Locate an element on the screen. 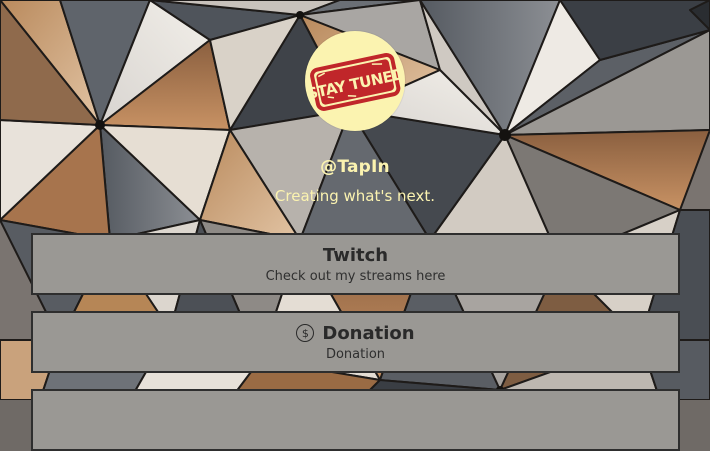 This screenshot has width=710, height=451. link-card-next is located at coordinates (355, 420).